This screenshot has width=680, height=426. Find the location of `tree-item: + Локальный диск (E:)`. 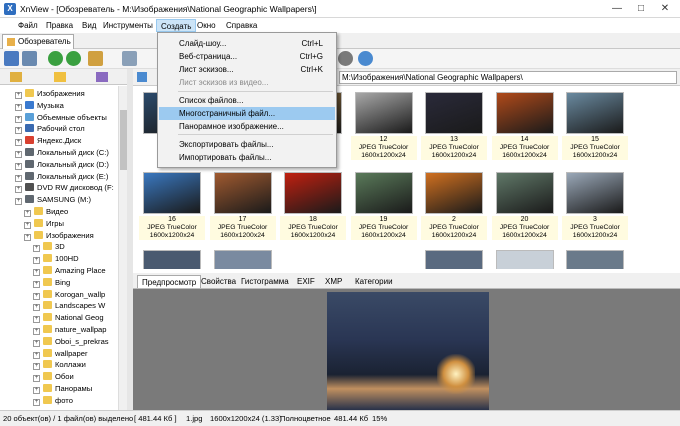

tree-item: + Локальный диск (E:) is located at coordinates (61, 177).